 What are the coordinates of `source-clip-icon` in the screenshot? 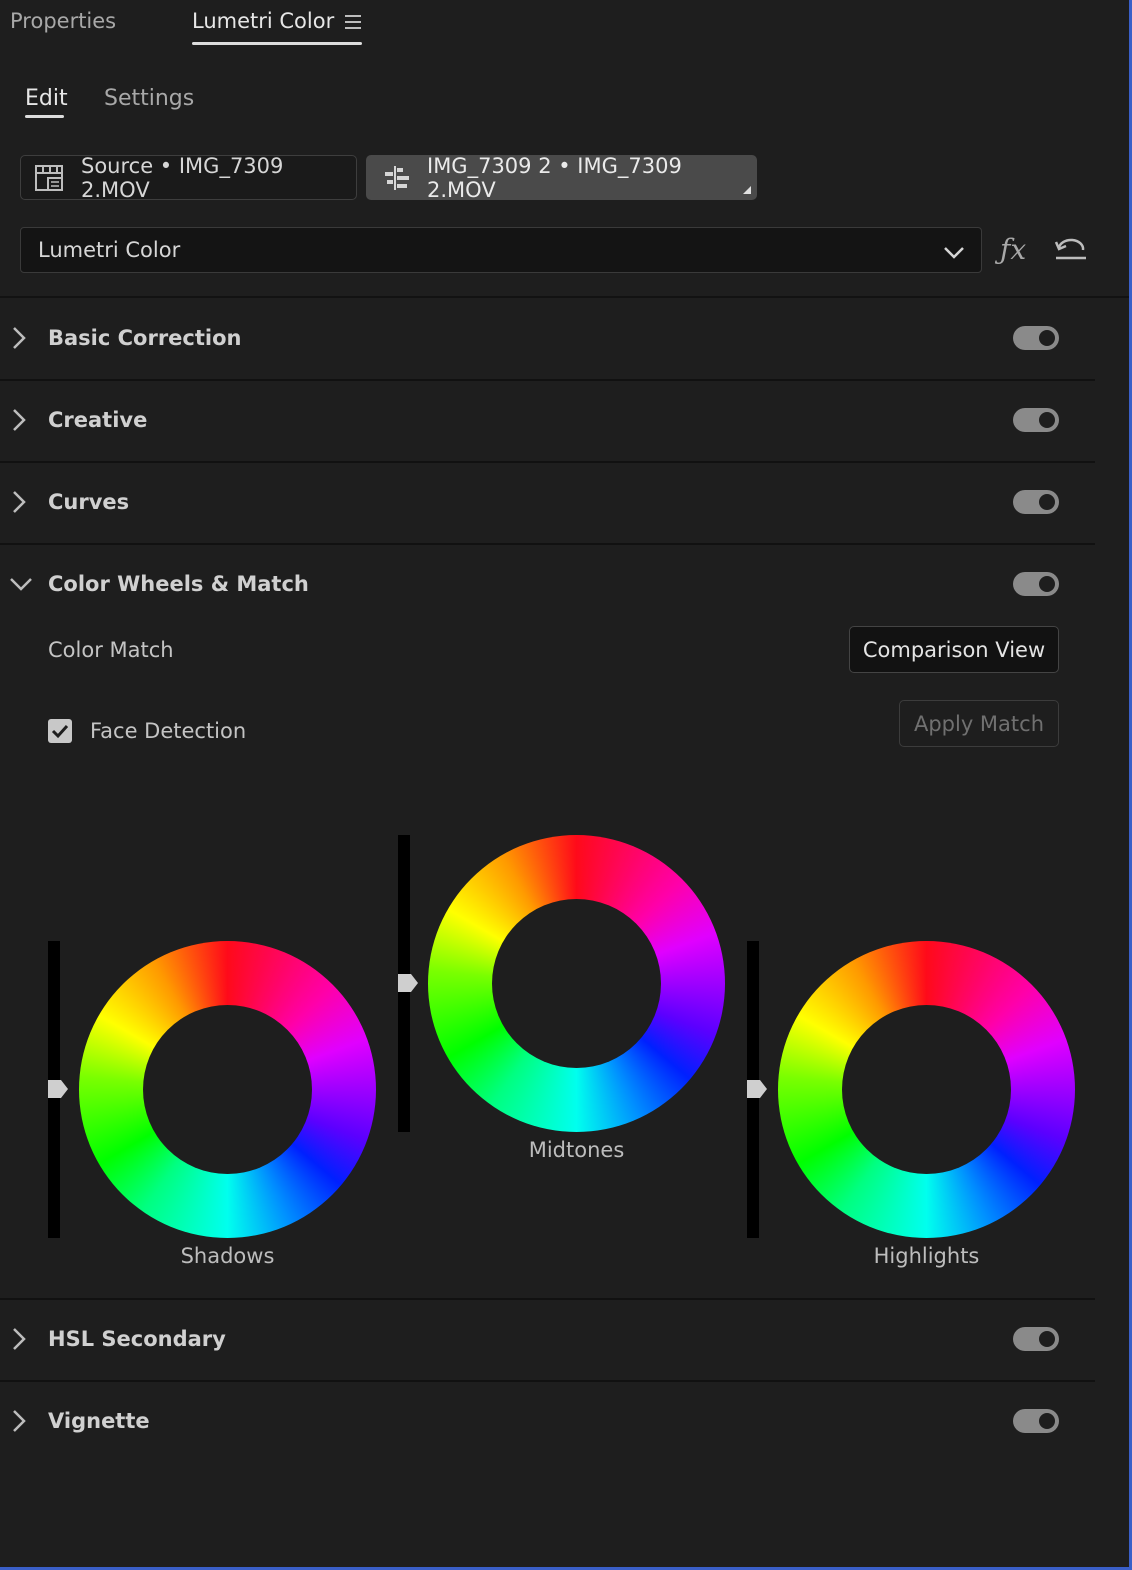 It's located at (50, 178).